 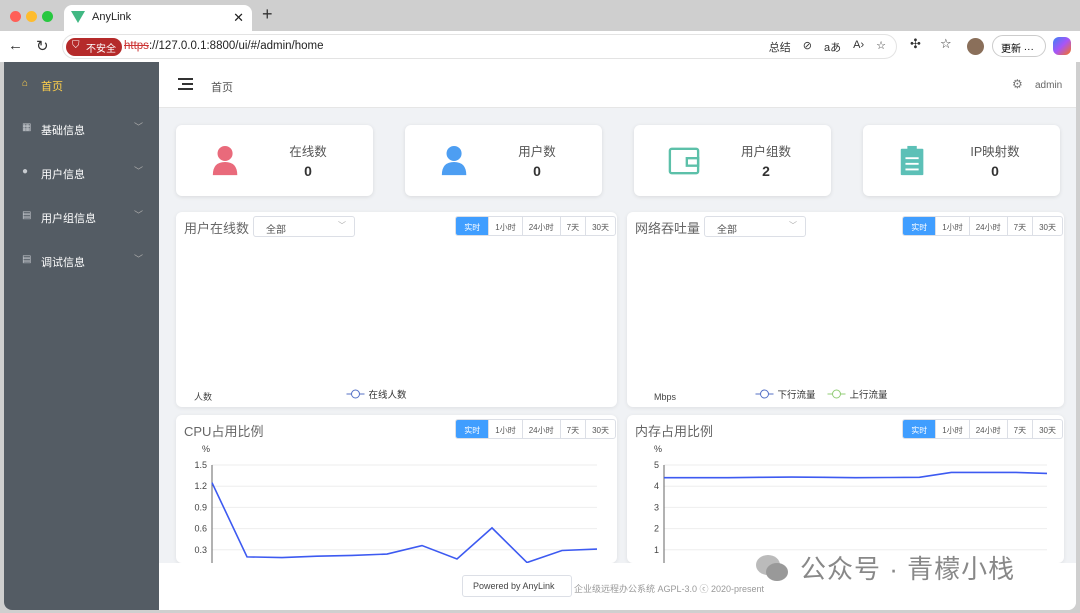 I want to click on profile-avatar, so click(x=975, y=46).